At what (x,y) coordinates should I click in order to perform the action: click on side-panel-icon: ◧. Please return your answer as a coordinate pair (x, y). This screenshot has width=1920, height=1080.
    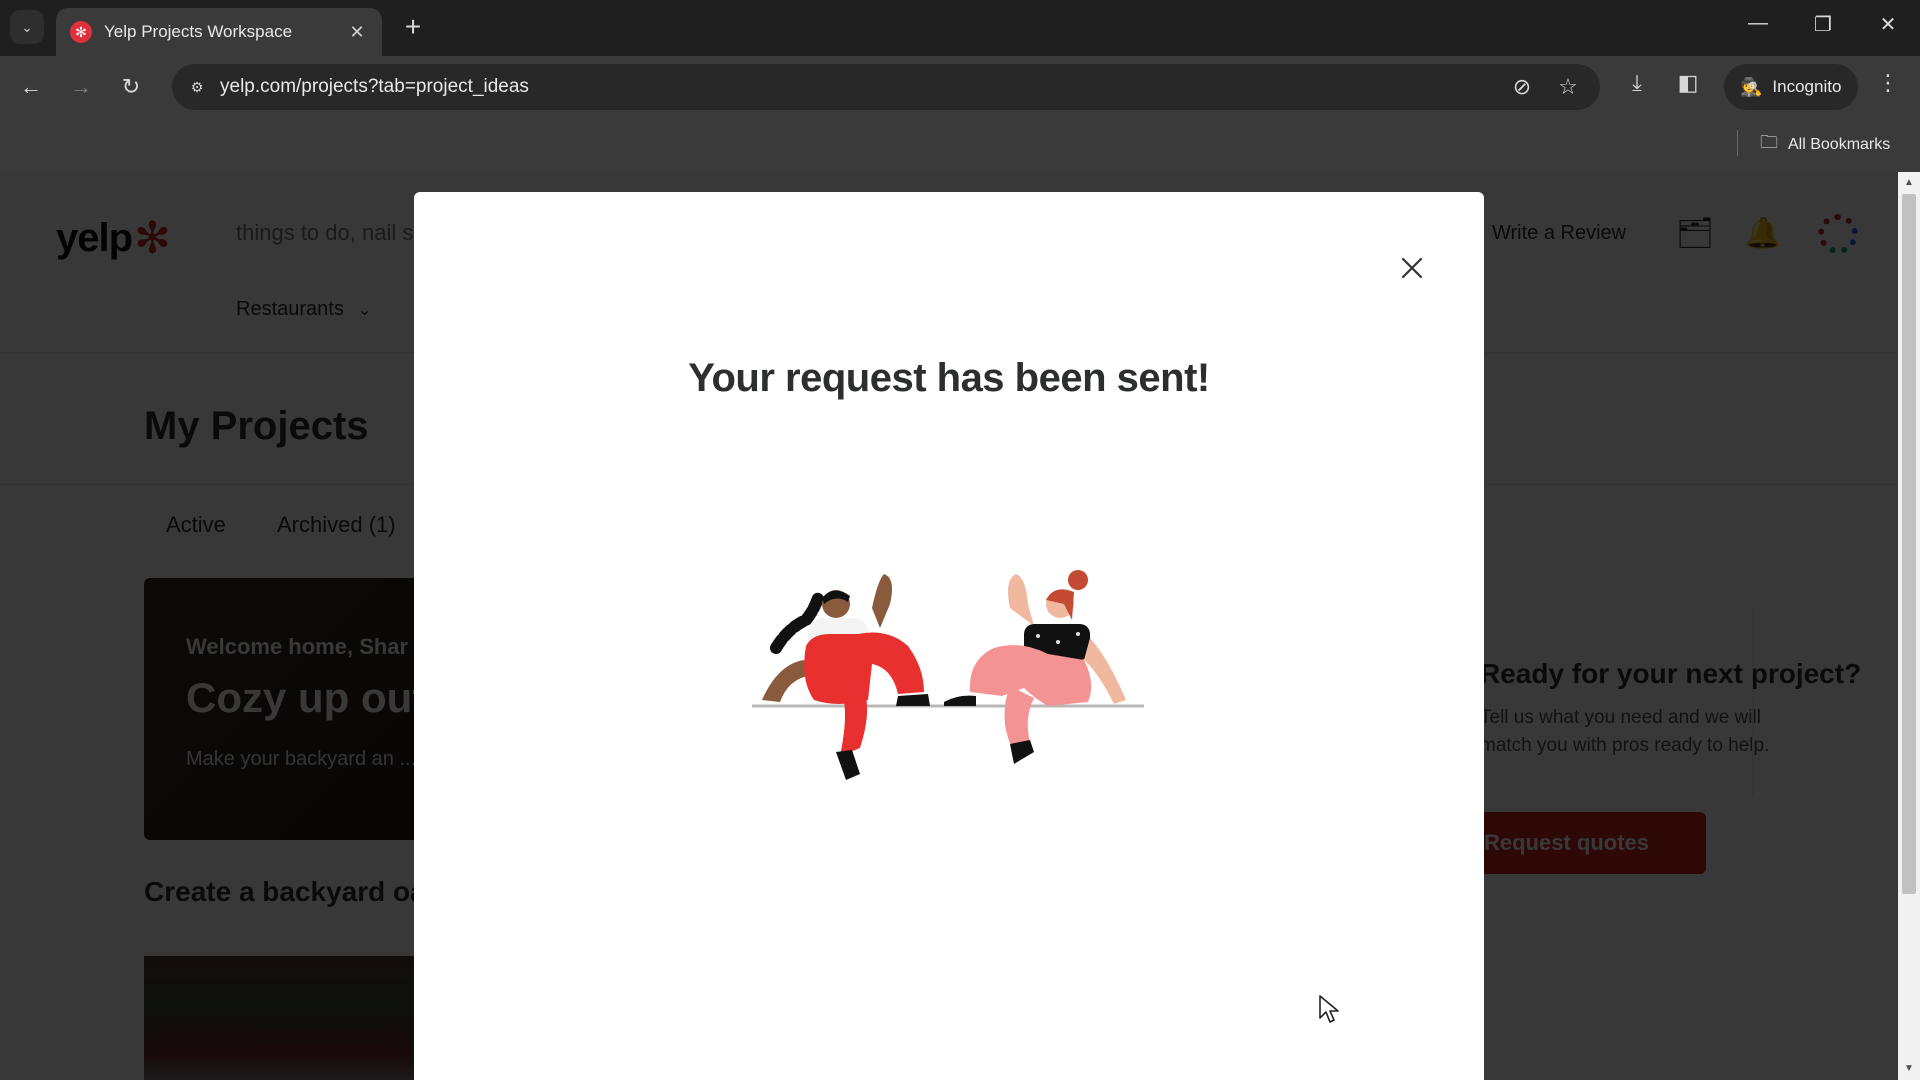
    Looking at the image, I should click on (1688, 83).